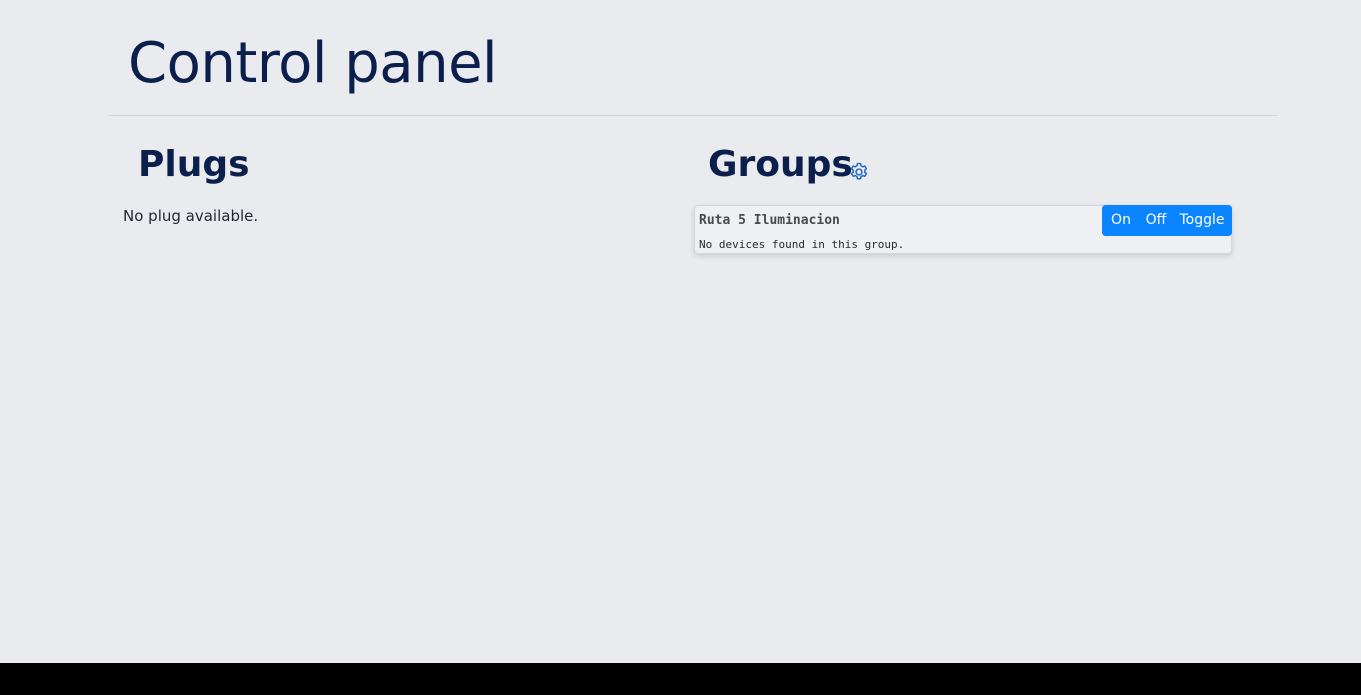  Describe the element at coordinates (769, 220) in the screenshot. I see `group-name: Ruta 5 Iluminacion` at that location.